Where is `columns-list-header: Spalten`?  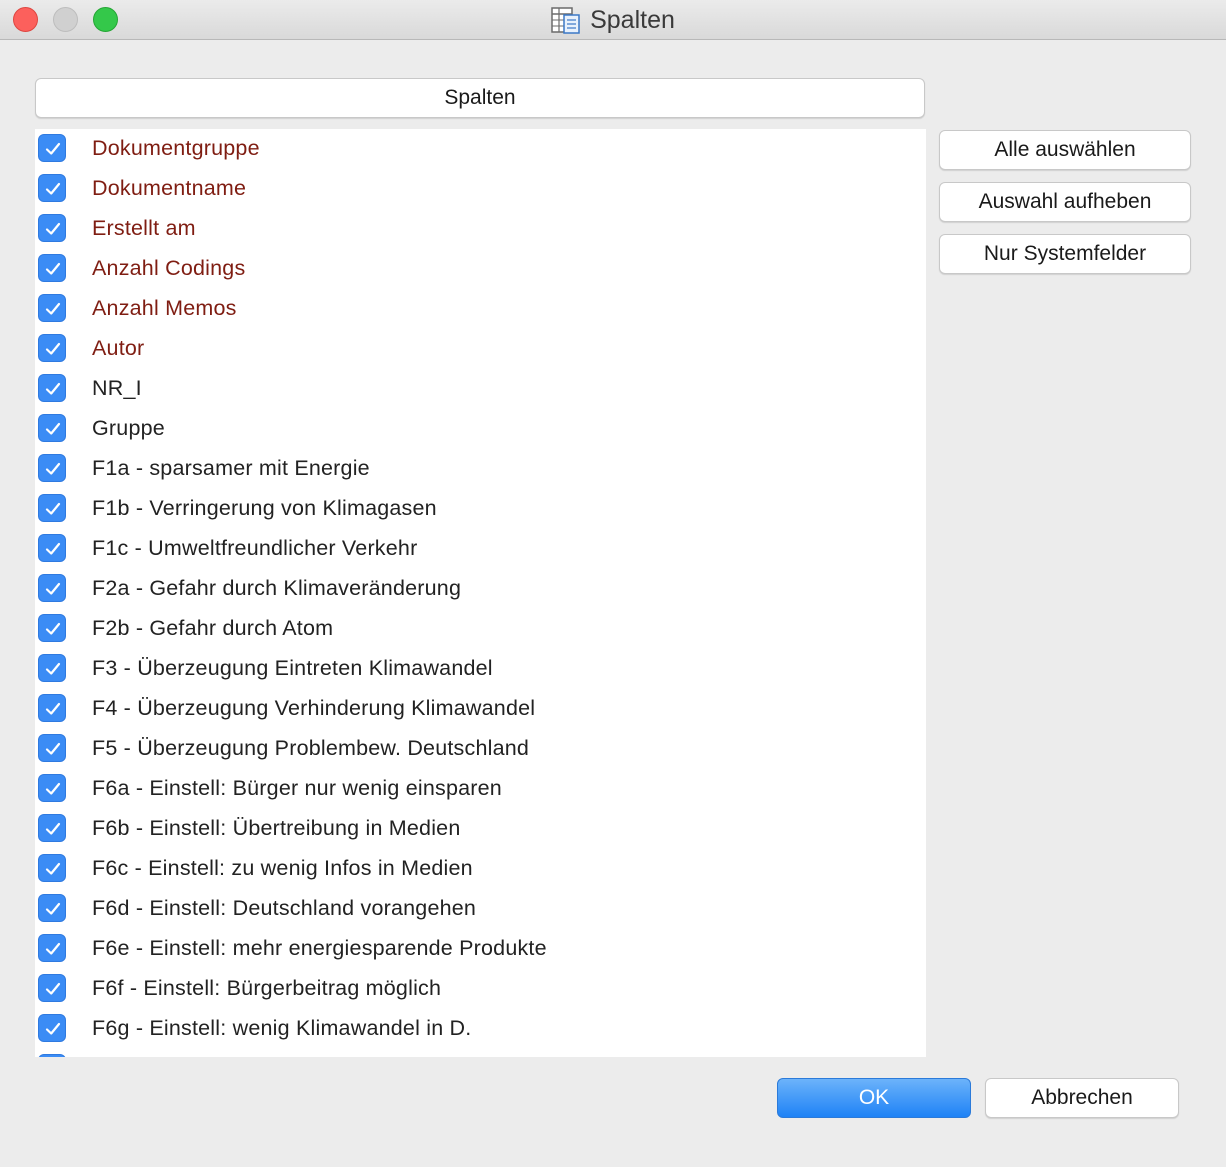
columns-list-header: Spalten is located at coordinates (480, 98).